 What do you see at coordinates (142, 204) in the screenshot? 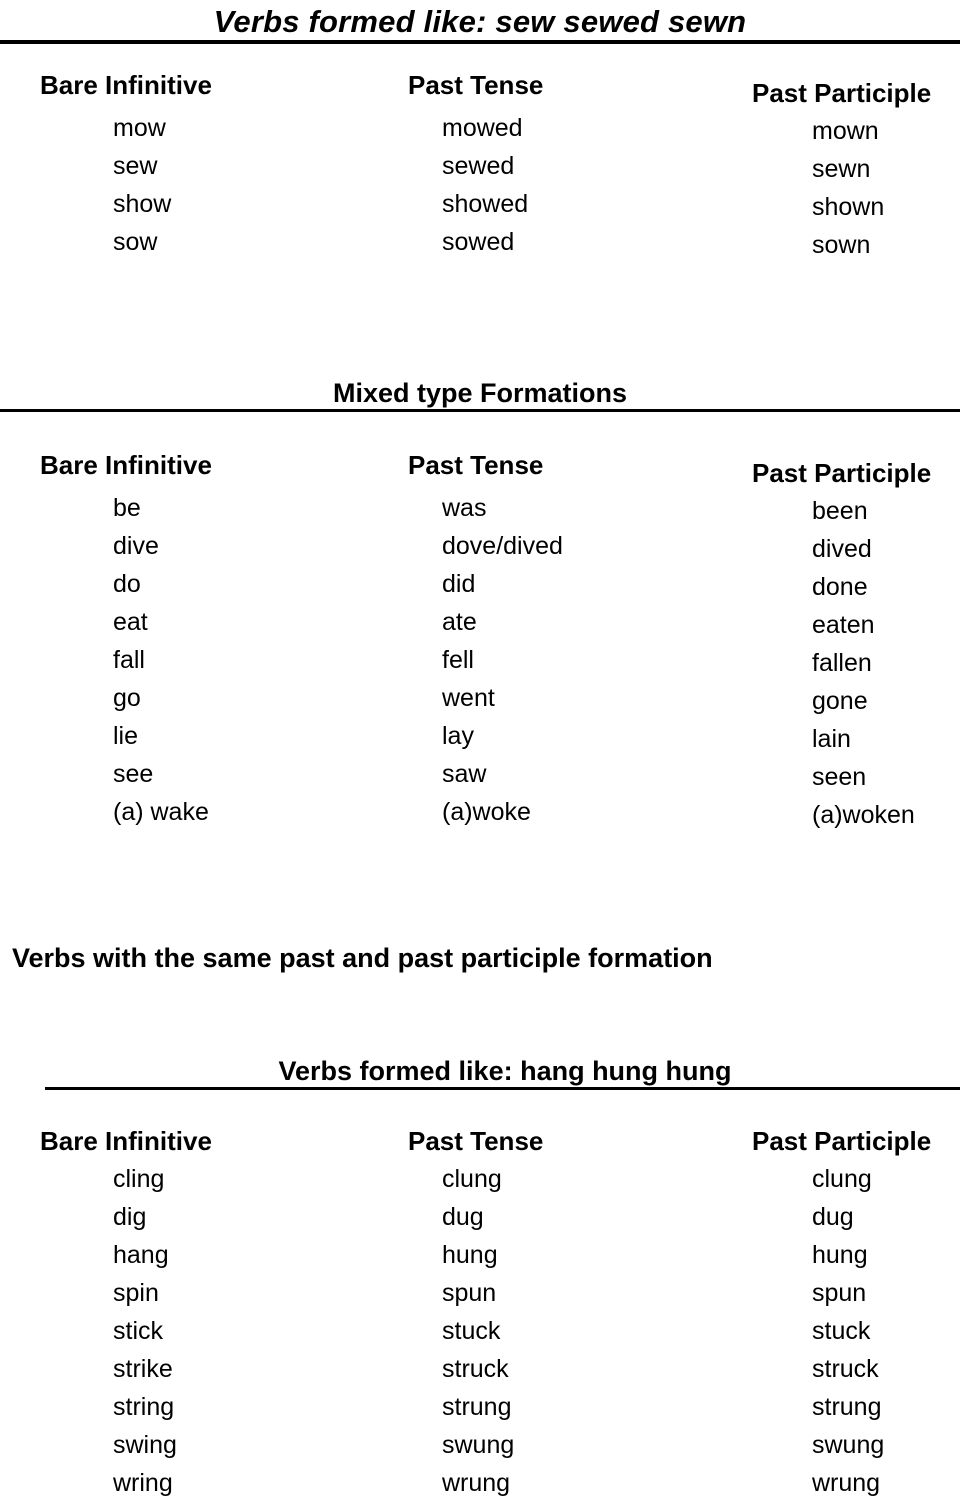
I see `list-item: show` at bounding box center [142, 204].